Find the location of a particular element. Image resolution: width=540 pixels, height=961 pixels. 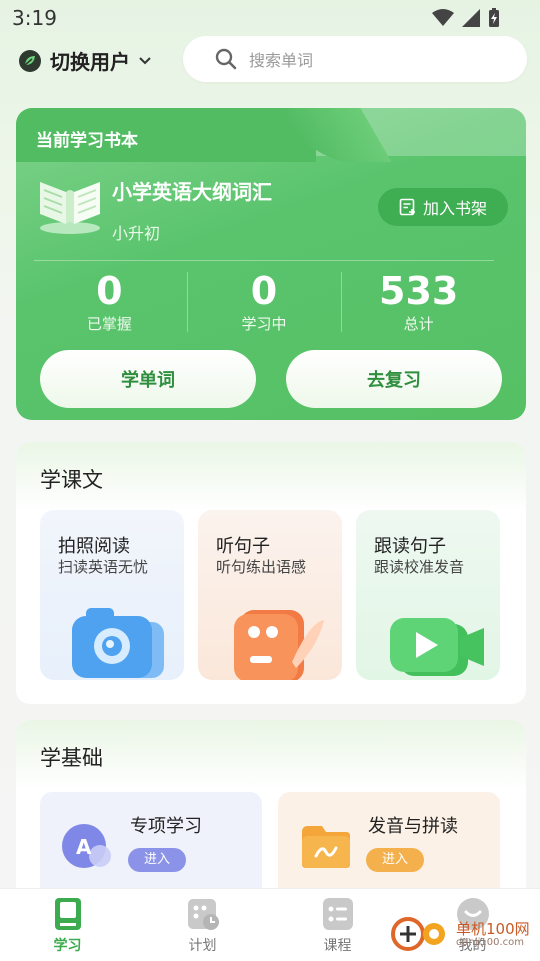

wifi-icon is located at coordinates (443, 17).